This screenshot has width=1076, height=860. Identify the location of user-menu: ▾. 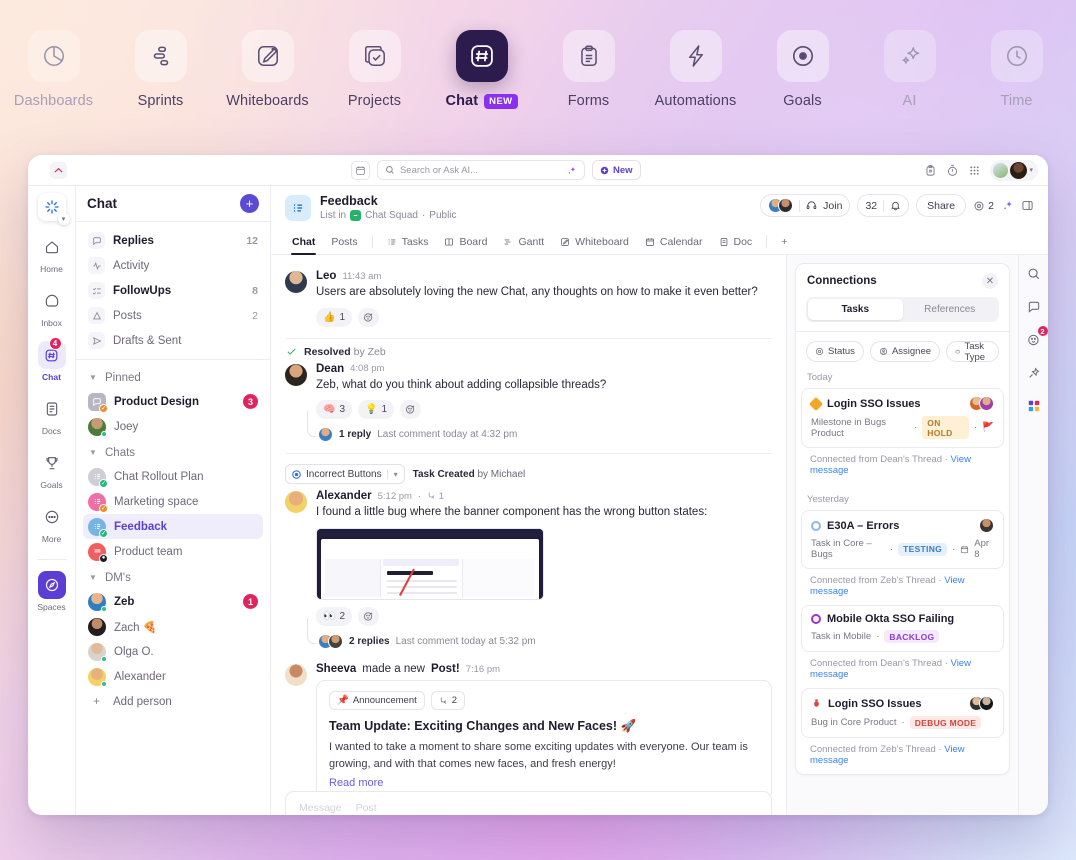
(1014, 170).